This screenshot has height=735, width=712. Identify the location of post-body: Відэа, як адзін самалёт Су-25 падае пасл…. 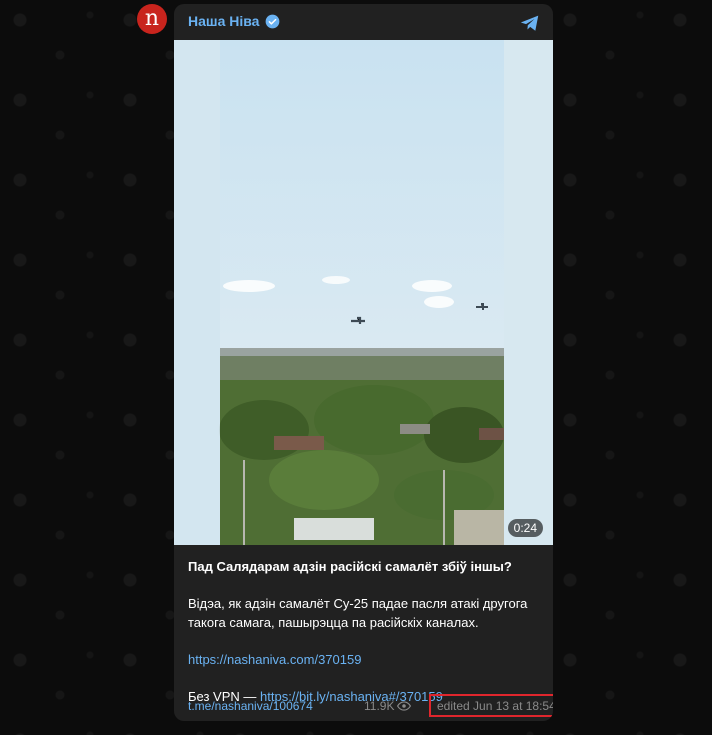
(358, 613).